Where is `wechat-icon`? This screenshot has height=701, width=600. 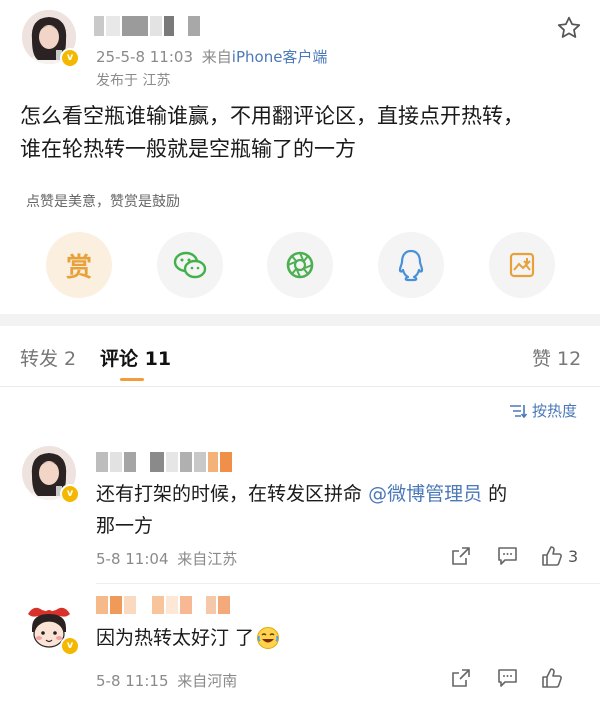
wechat-icon is located at coordinates (190, 265).